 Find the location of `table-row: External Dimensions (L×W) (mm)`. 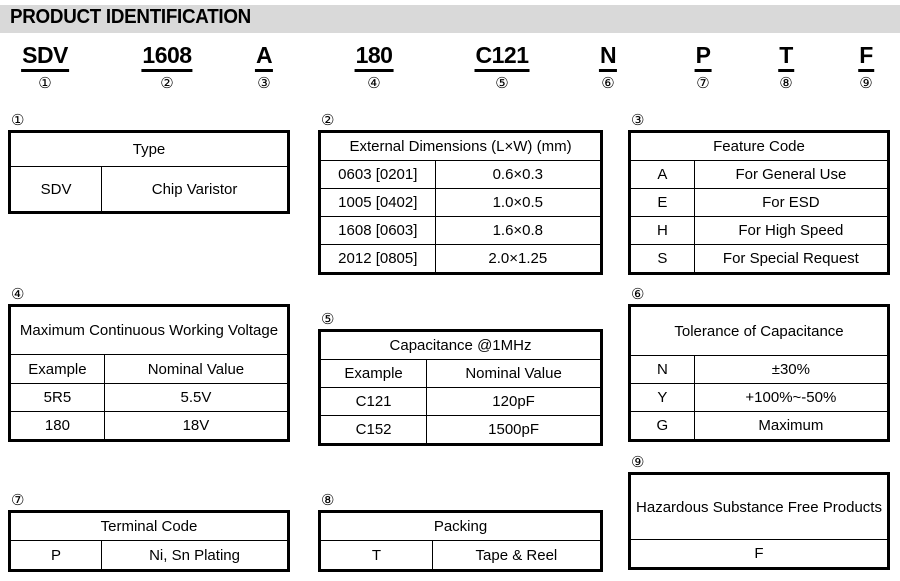

table-row: External Dimensions (L×W) (mm) is located at coordinates (460, 146).